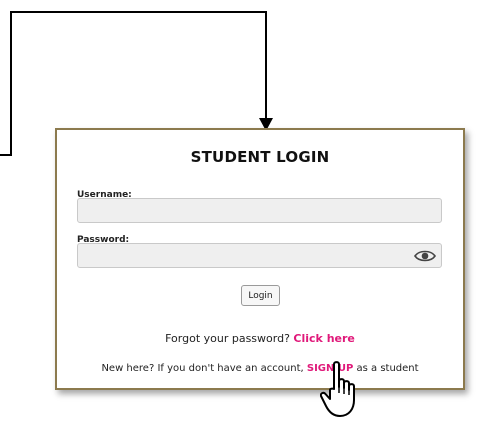 The image size is (482, 426). Describe the element at coordinates (323, 338) in the screenshot. I see `forgot-password-link: Click here` at that location.